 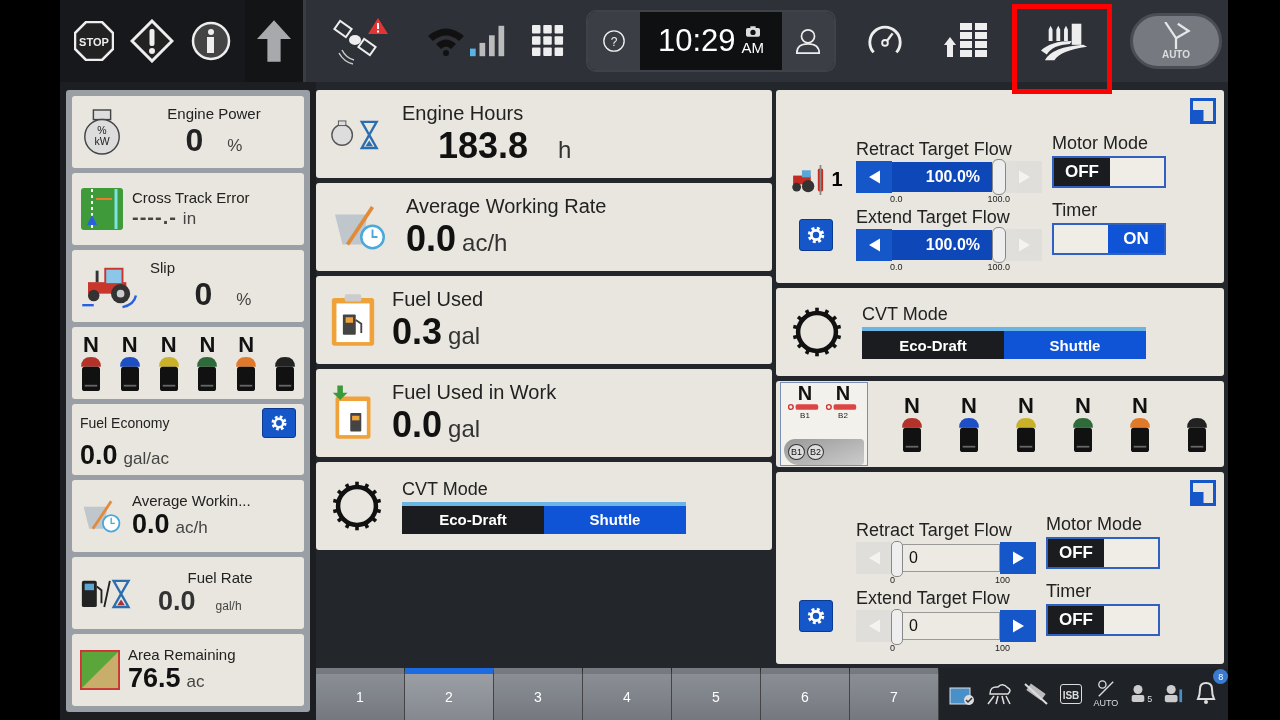 What do you see at coordinates (438, 299) in the screenshot?
I see `metric-title: Fuel Used` at bounding box center [438, 299].